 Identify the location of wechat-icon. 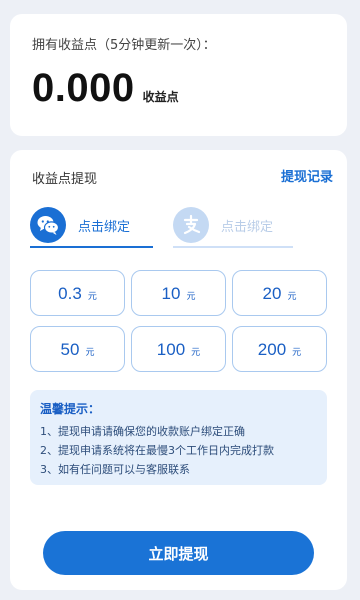
(48, 225).